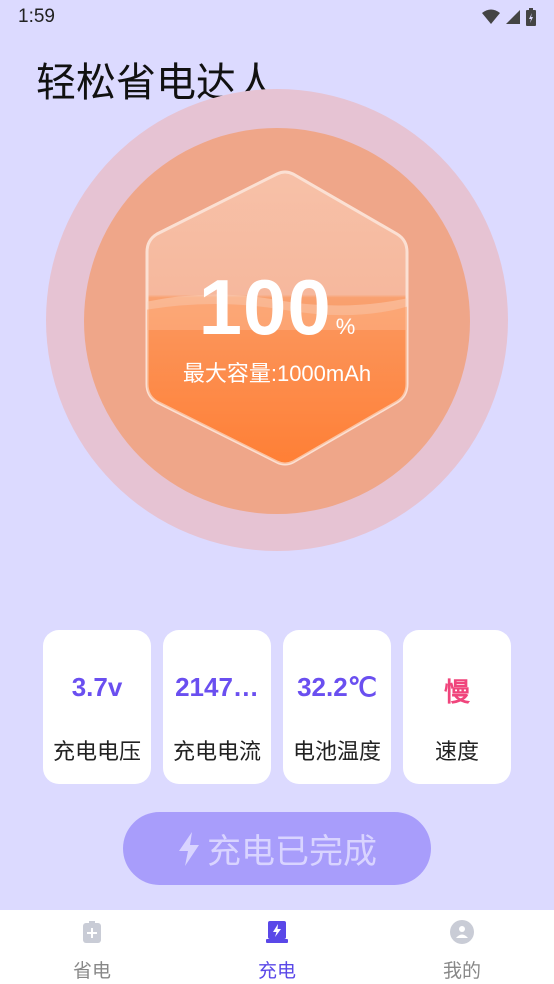 The width and height of the screenshot is (554, 984). I want to click on nav-item-save-power: 省电, so click(92, 947).